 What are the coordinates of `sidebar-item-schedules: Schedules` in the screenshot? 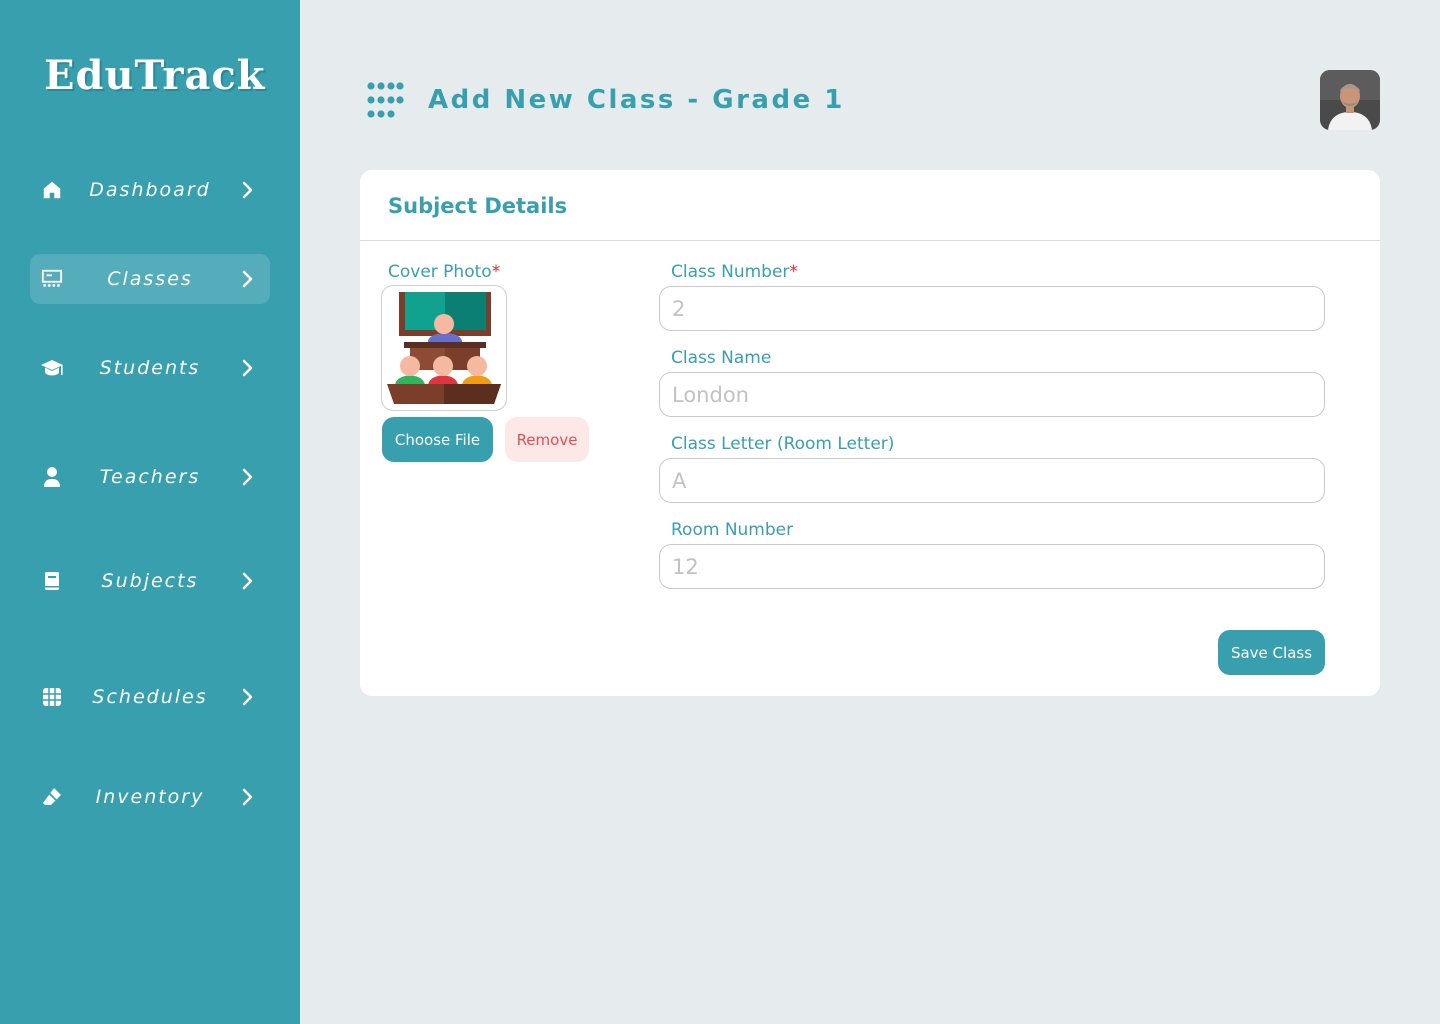 It's located at (150, 697).